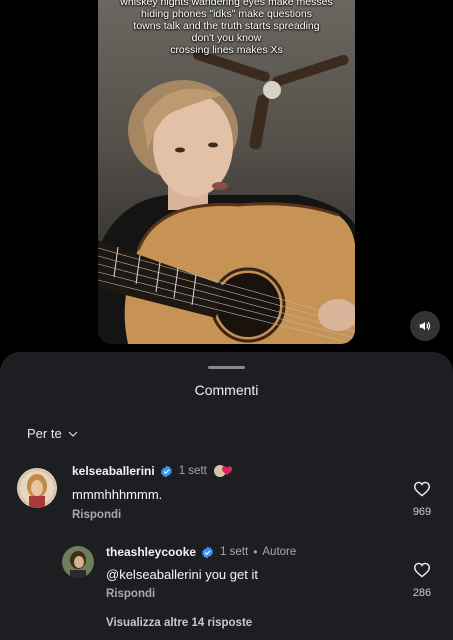  Describe the element at coordinates (113, 471) in the screenshot. I see `comment-username: kelseaballerini` at that location.